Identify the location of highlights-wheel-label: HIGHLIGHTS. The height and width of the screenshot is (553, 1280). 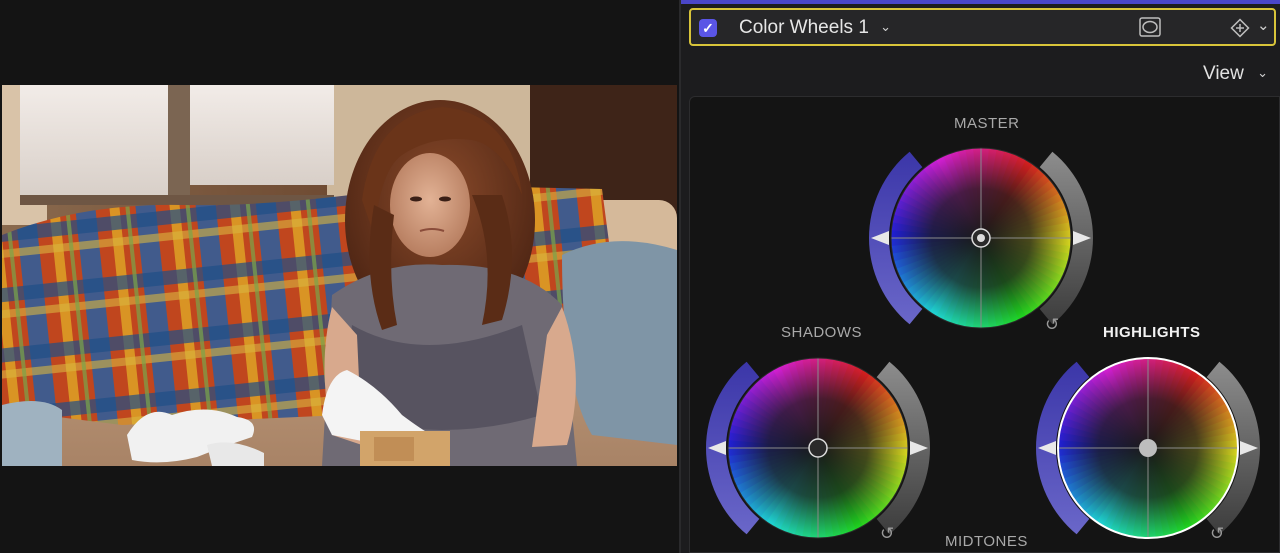
(1152, 332).